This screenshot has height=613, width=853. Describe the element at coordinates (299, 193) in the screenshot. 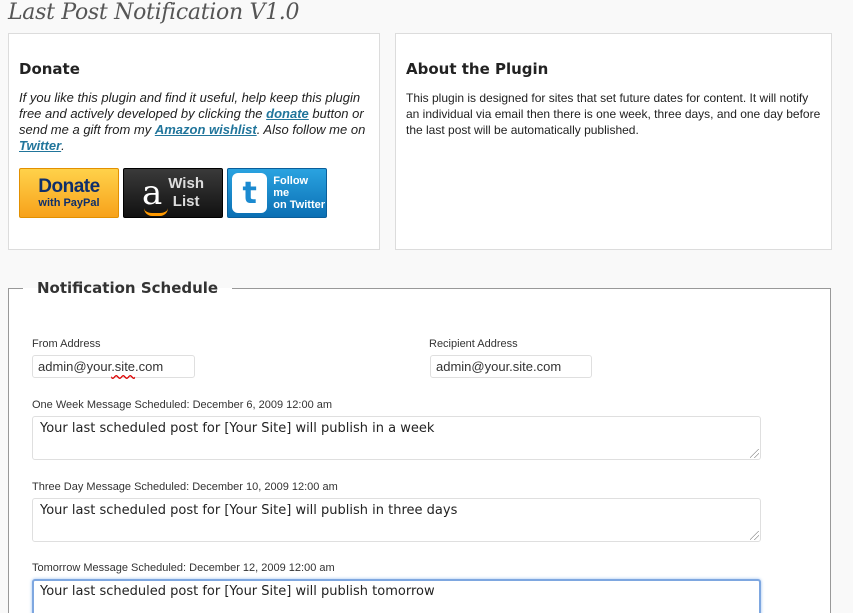

I see `twitter-follow-label: Follow me on Twitter` at that location.